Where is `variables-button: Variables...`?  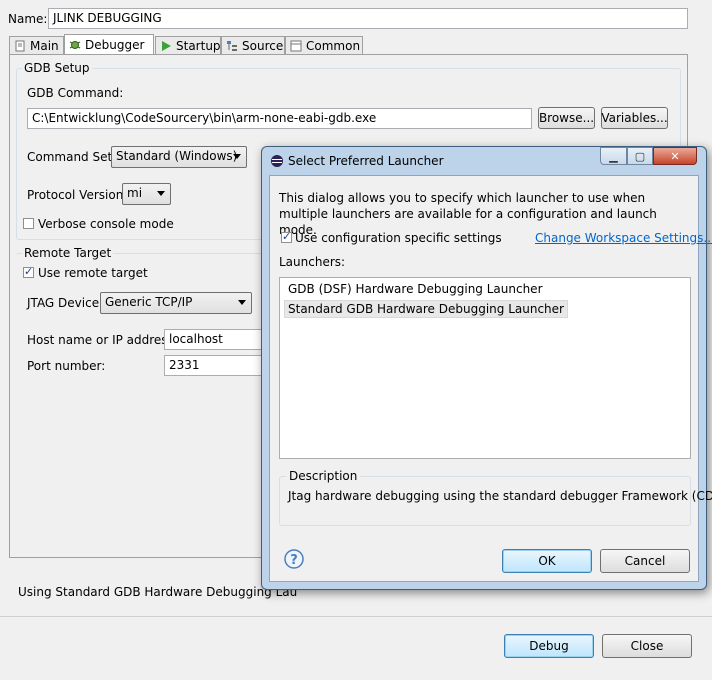
variables-button: Variables... is located at coordinates (634, 118).